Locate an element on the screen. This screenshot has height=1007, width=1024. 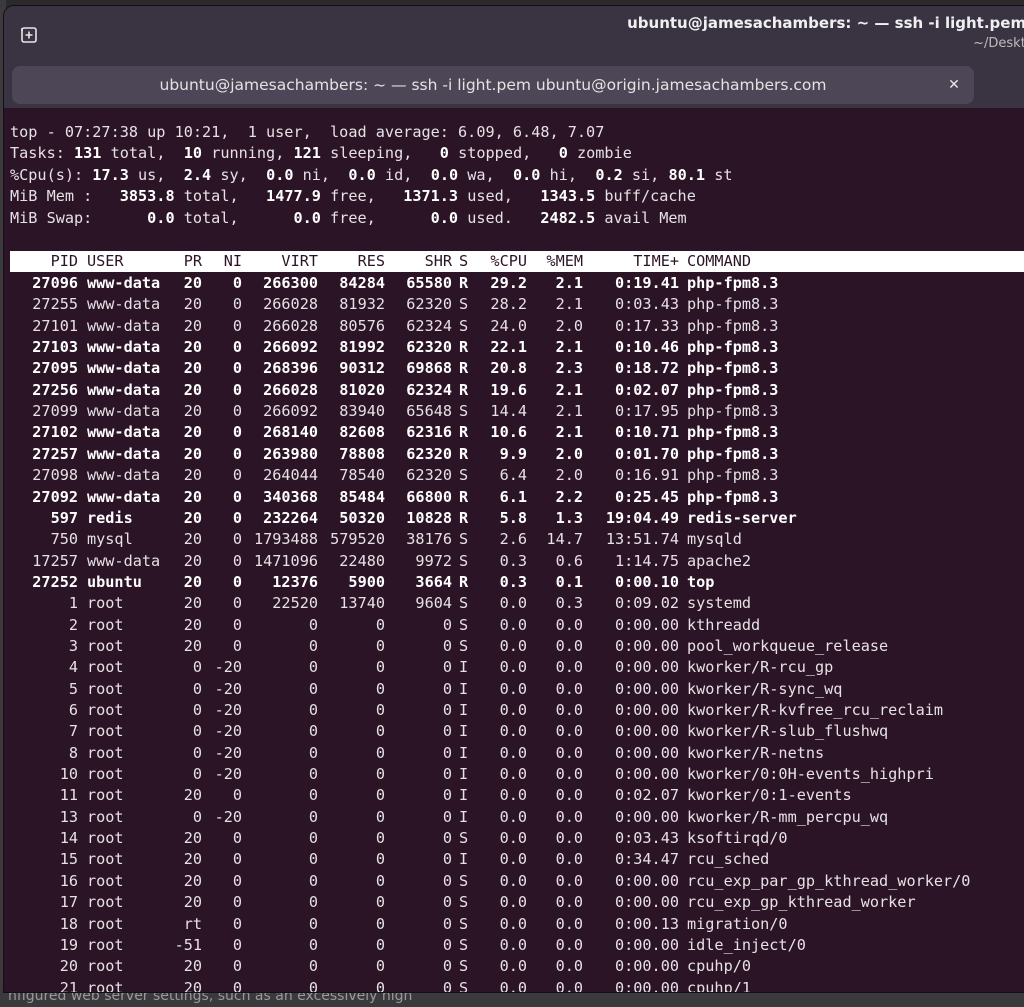
process-mem: 2.3 is located at coordinates (569, 368).